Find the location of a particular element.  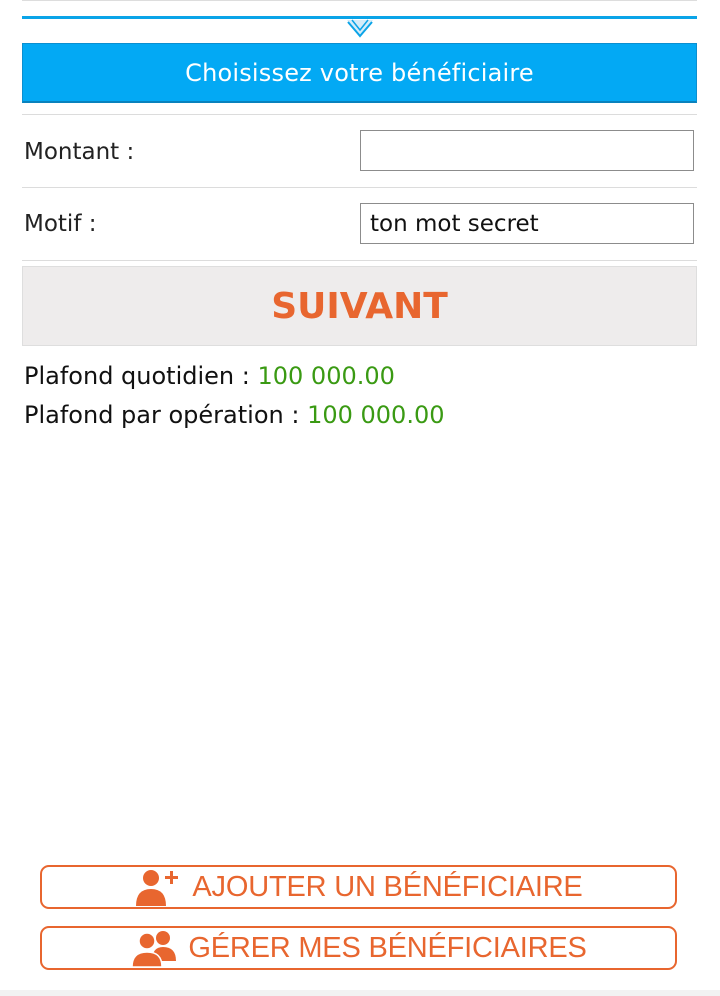

per-operation-limit-value: 100 000.00 is located at coordinates (376, 415).